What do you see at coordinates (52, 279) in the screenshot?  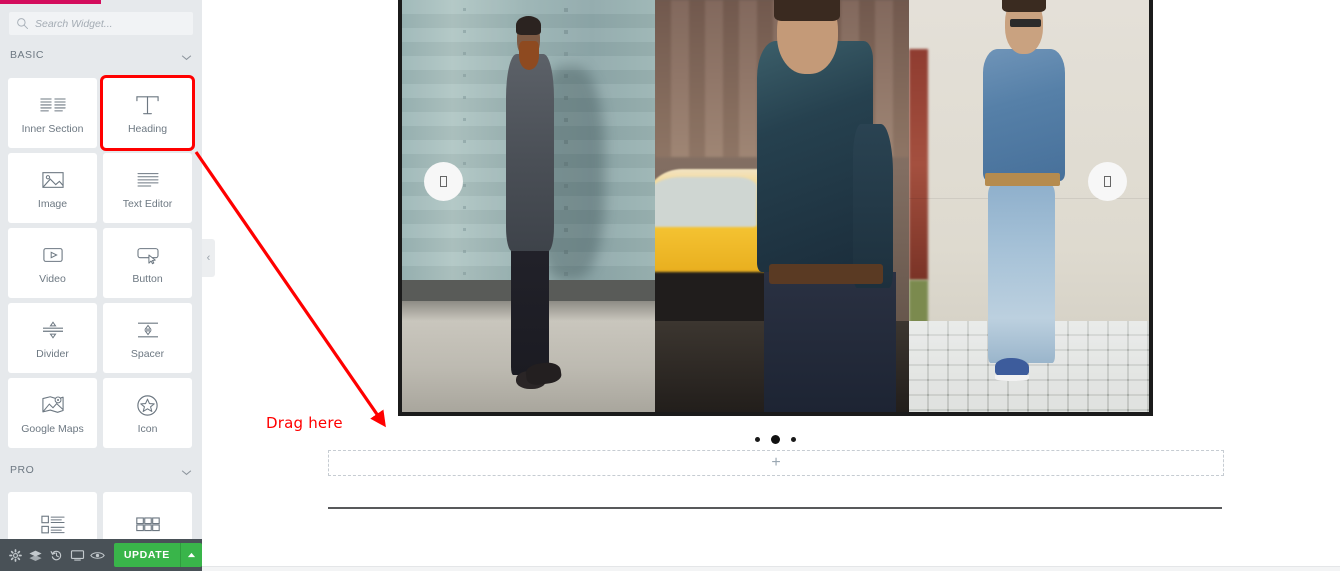 I see `widget-label: Video` at bounding box center [52, 279].